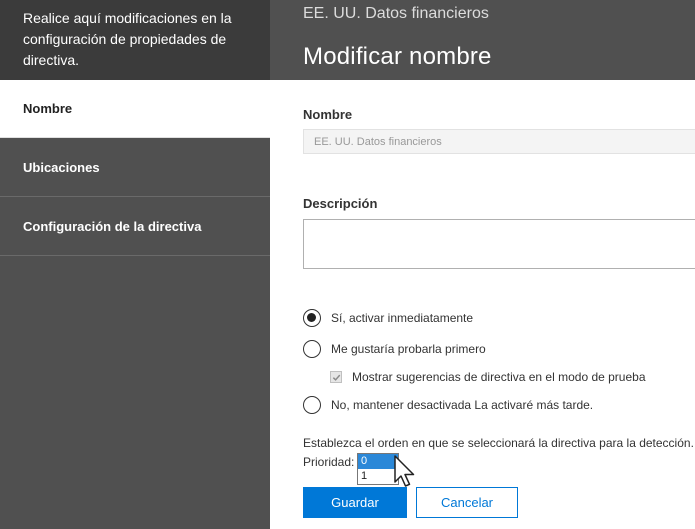 The height and width of the screenshot is (529, 695). I want to click on radio-label: Sí, activar inmediatamente, so click(402, 318).